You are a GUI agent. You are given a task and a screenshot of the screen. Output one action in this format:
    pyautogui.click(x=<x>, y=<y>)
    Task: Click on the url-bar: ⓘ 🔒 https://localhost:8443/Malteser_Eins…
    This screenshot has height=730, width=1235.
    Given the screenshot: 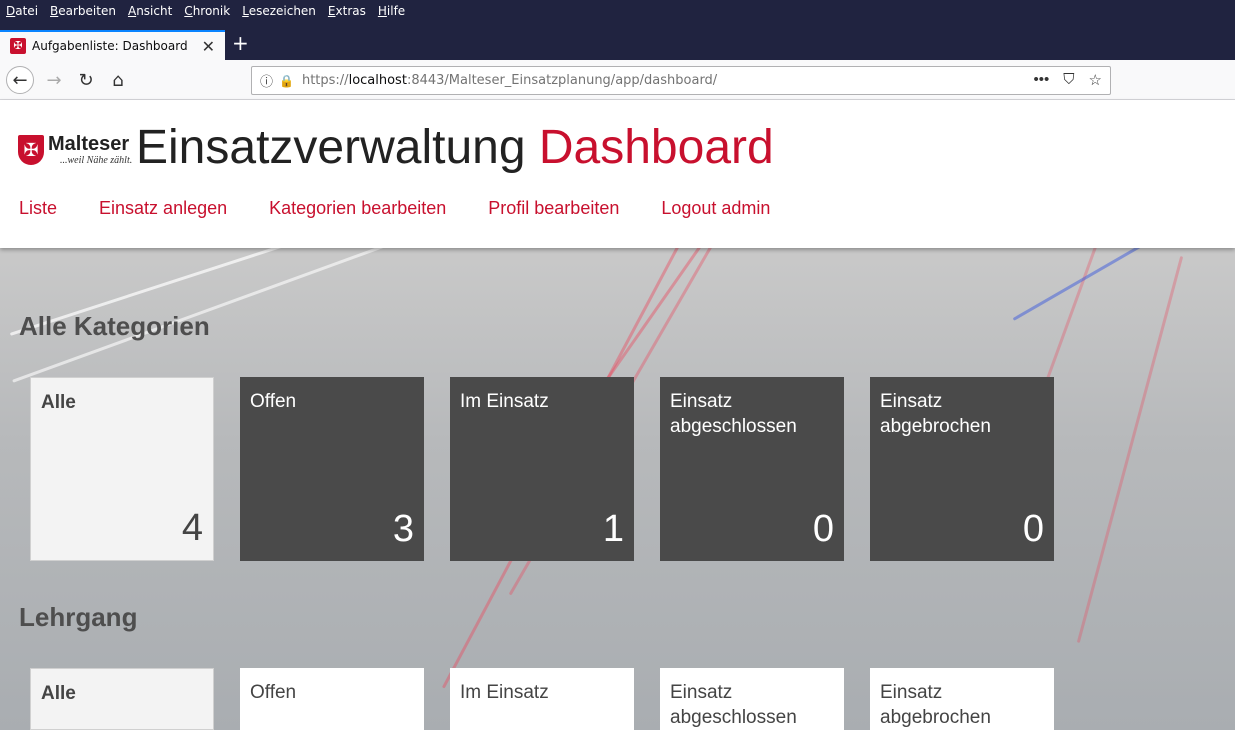 What is the action you would take?
    pyautogui.click(x=681, y=80)
    